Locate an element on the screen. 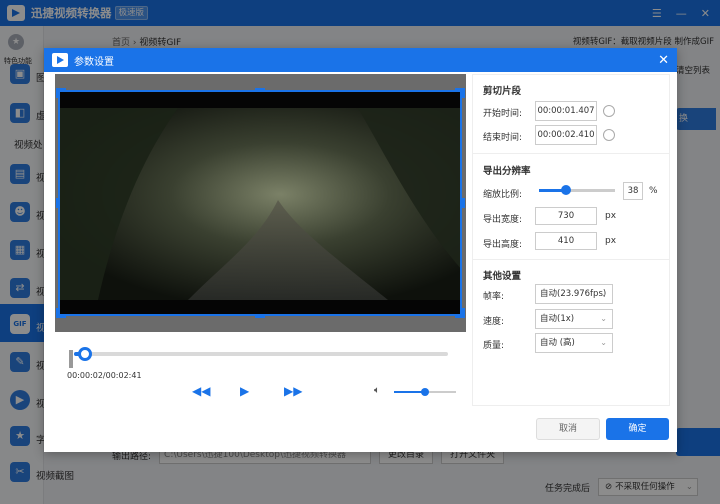  fps-label: 帧率: is located at coordinates (494, 297).